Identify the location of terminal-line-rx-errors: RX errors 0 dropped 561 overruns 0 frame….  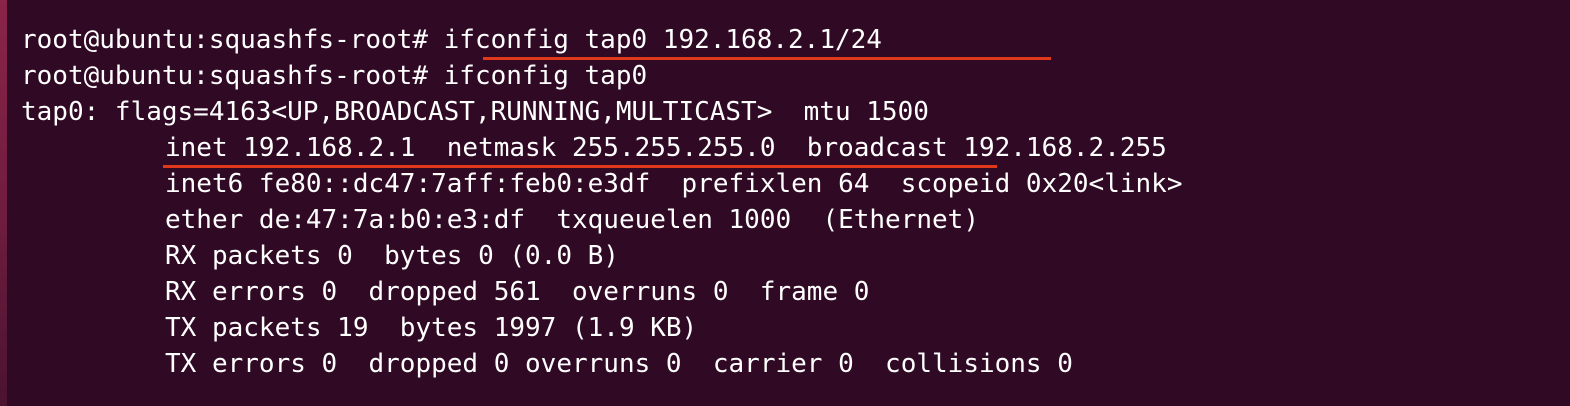
(517, 292).